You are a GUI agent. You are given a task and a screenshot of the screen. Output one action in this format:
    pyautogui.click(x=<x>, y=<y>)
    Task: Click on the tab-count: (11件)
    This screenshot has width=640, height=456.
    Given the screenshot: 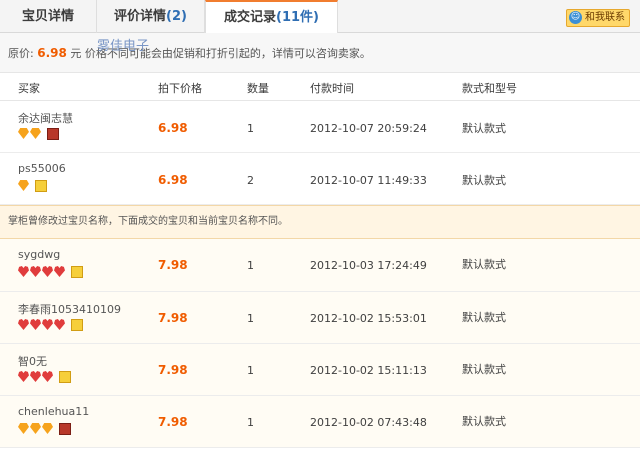 What is the action you would take?
    pyautogui.click(x=297, y=17)
    